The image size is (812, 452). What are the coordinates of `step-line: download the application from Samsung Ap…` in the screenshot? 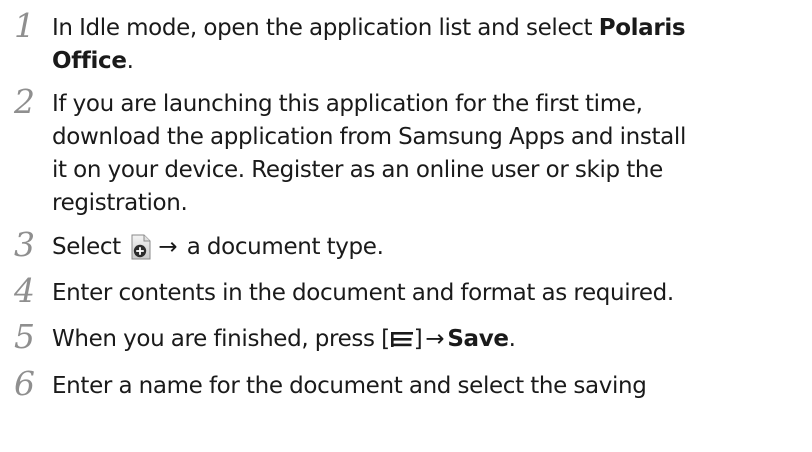 It's located at (369, 137).